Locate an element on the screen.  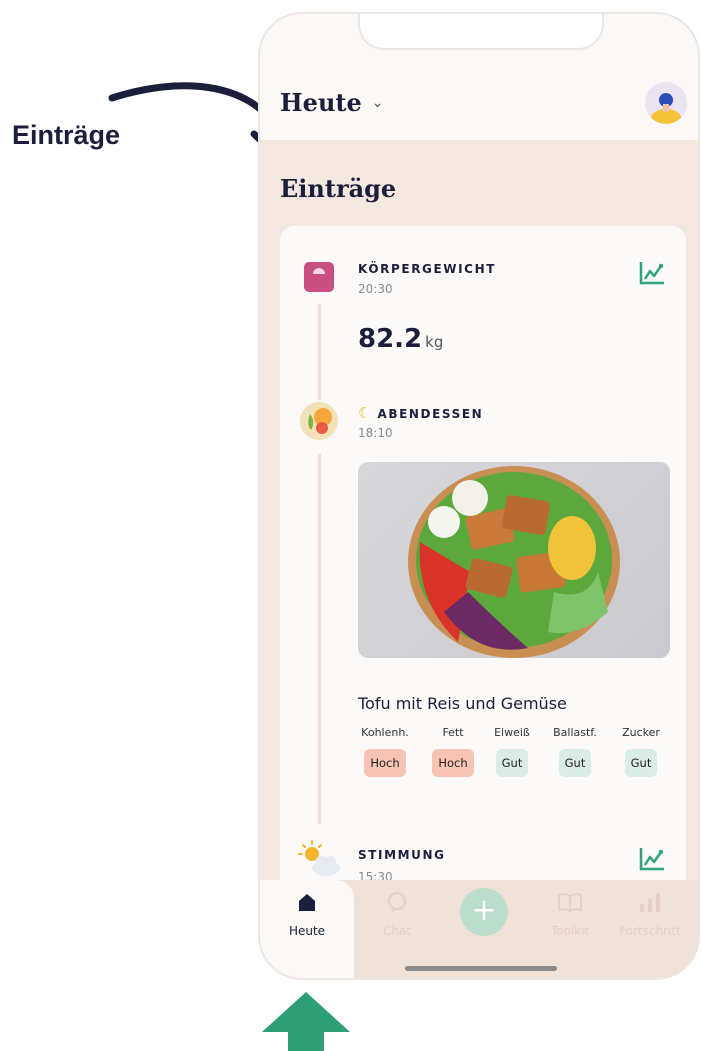
scale-icon is located at coordinates (319, 277).